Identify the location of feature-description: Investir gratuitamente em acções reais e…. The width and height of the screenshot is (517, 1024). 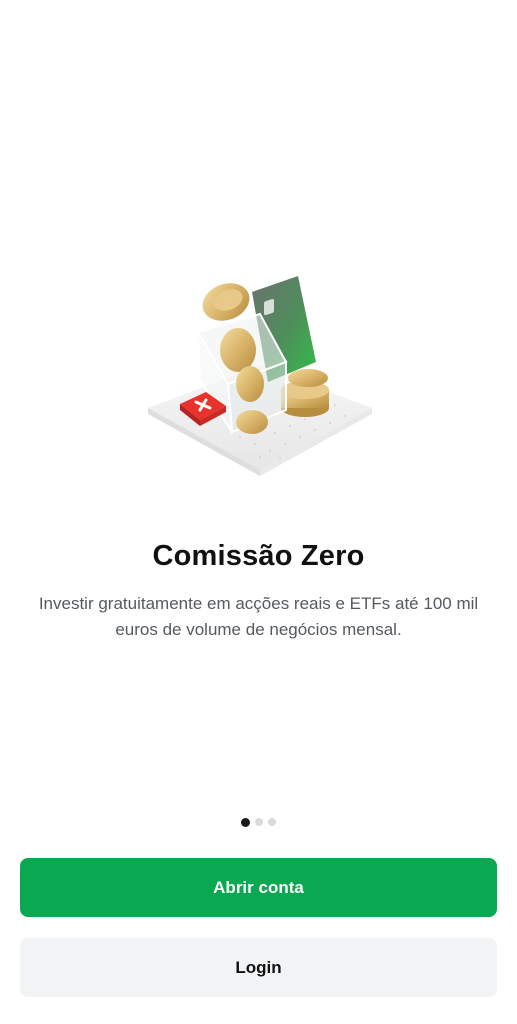
(258, 616).